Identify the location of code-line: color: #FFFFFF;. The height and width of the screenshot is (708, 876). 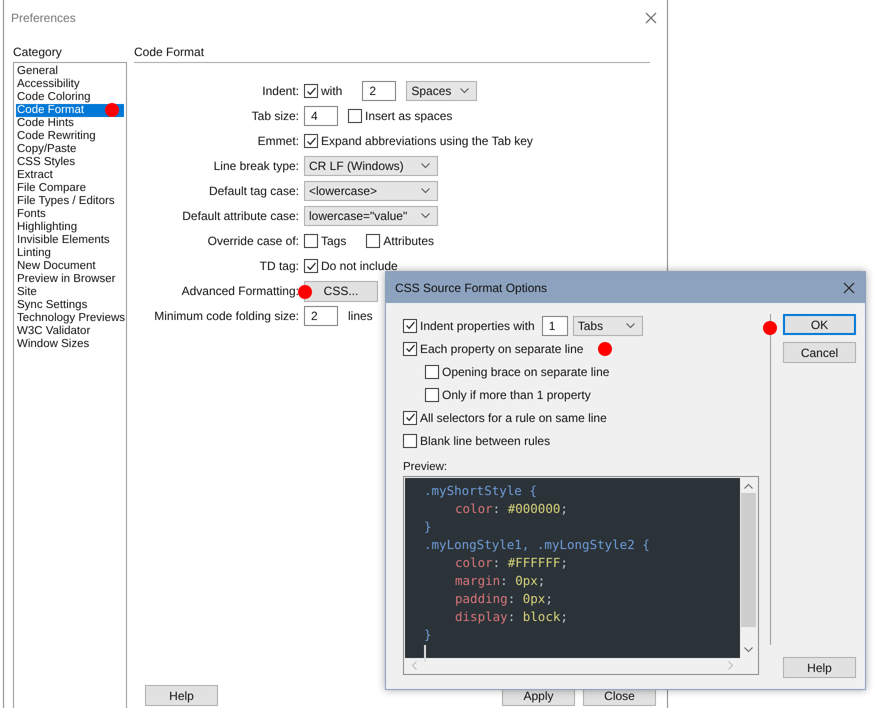
(511, 562).